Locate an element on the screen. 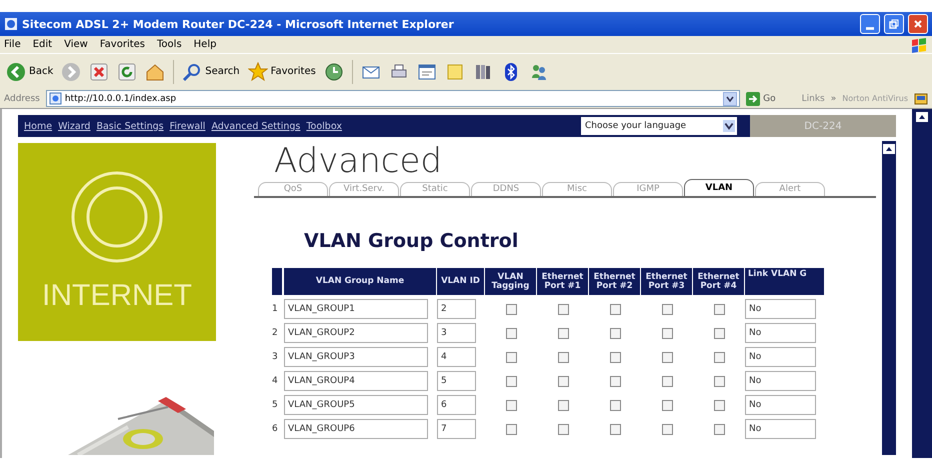  nav-link: Advanced Settings is located at coordinates (255, 126).